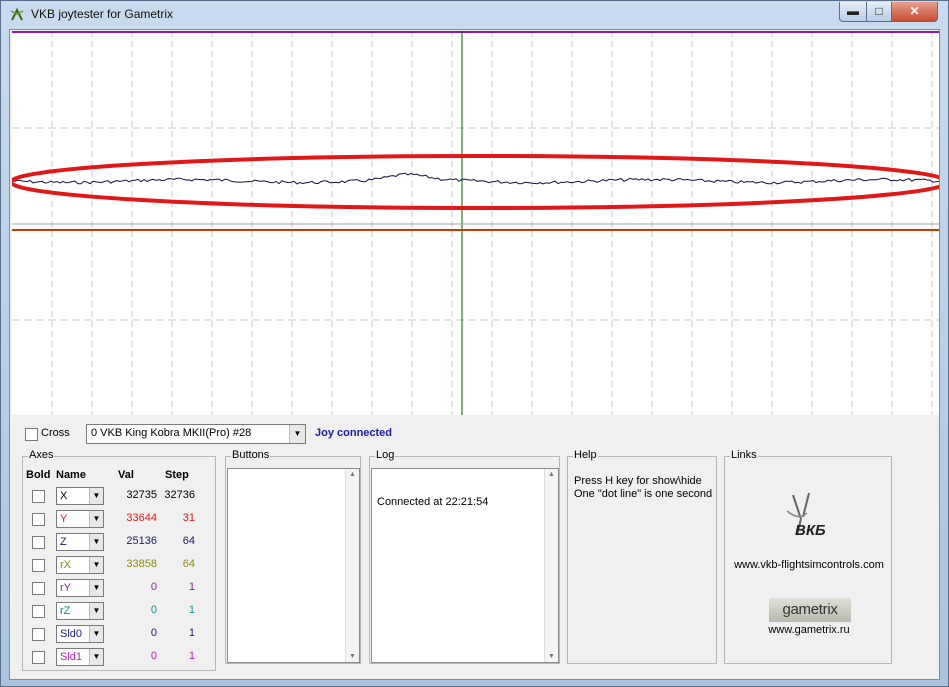 This screenshot has width=949, height=687. I want to click on log-group: Log Connected at 22:21:54 ▲ ▼, so click(464, 556).